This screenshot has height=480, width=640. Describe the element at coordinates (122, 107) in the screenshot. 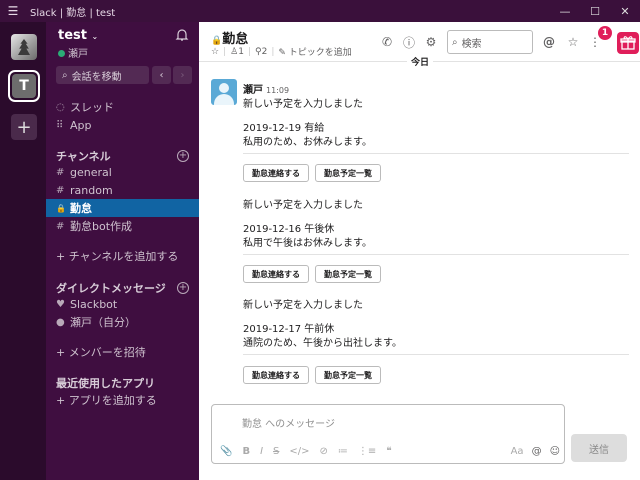

I see `sidebar-item-threads: ◌ スレッド` at that location.